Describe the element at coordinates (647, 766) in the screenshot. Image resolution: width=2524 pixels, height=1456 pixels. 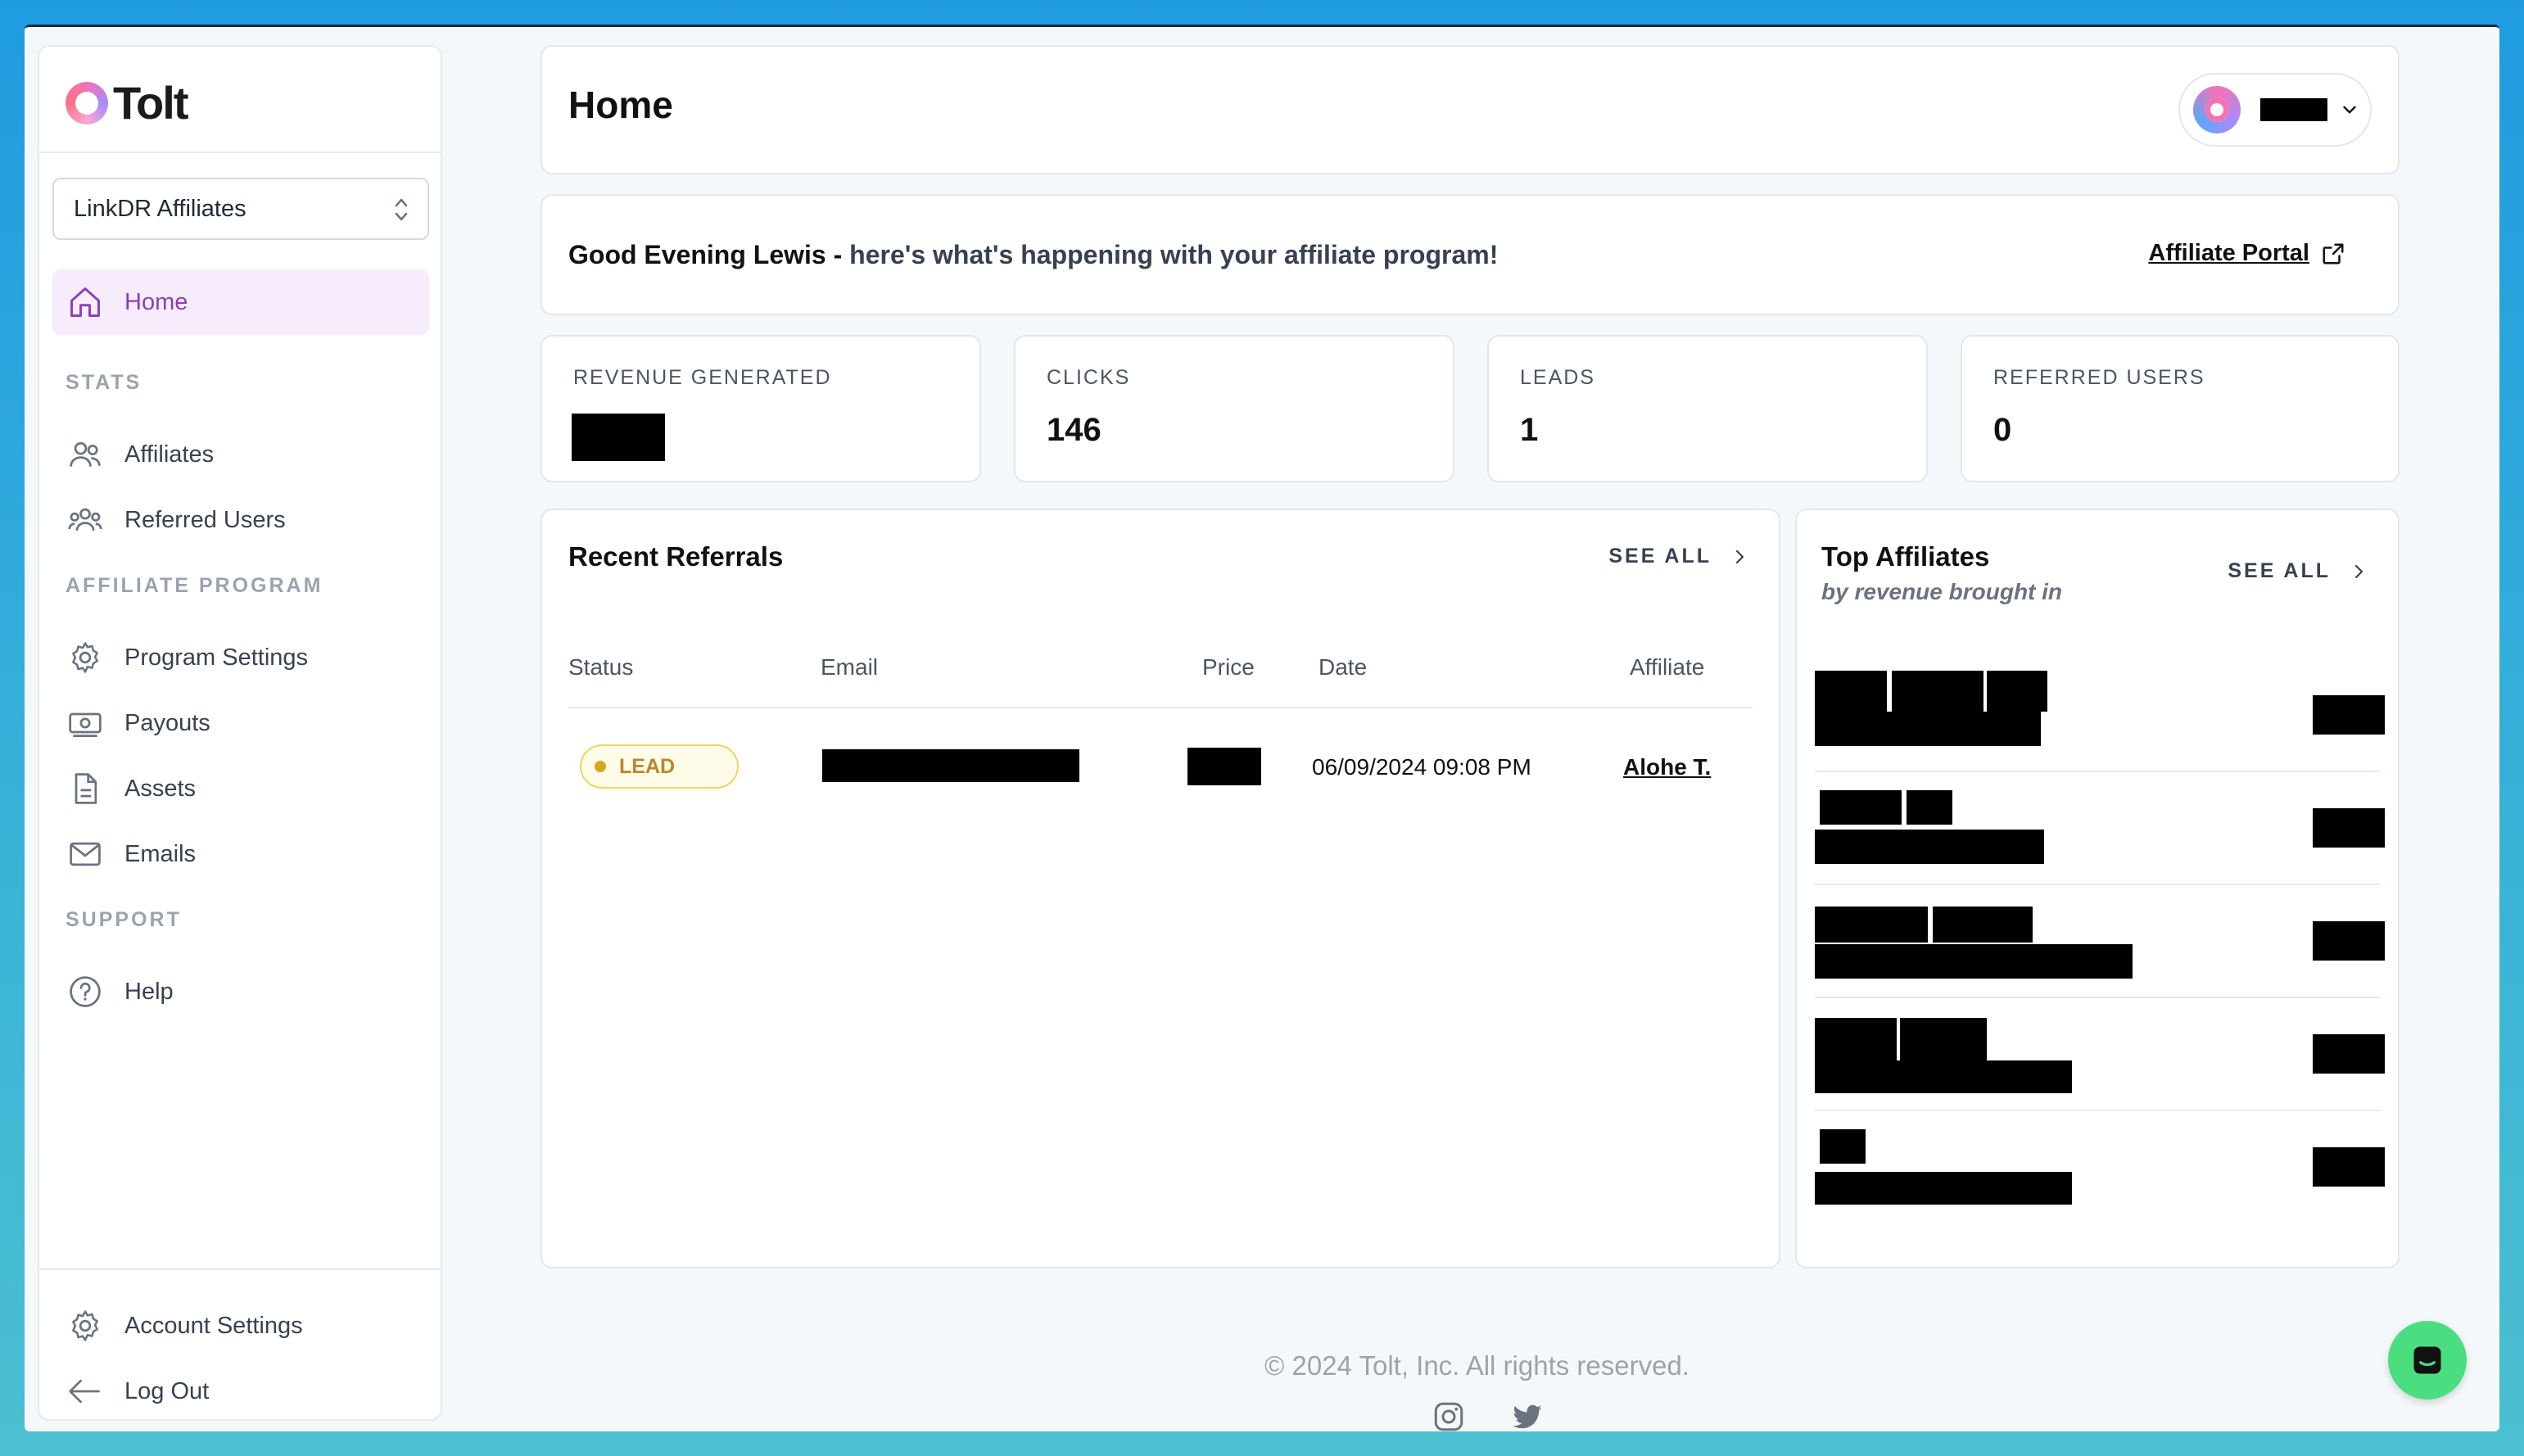
I see `status-badge-label: LEAD` at that location.